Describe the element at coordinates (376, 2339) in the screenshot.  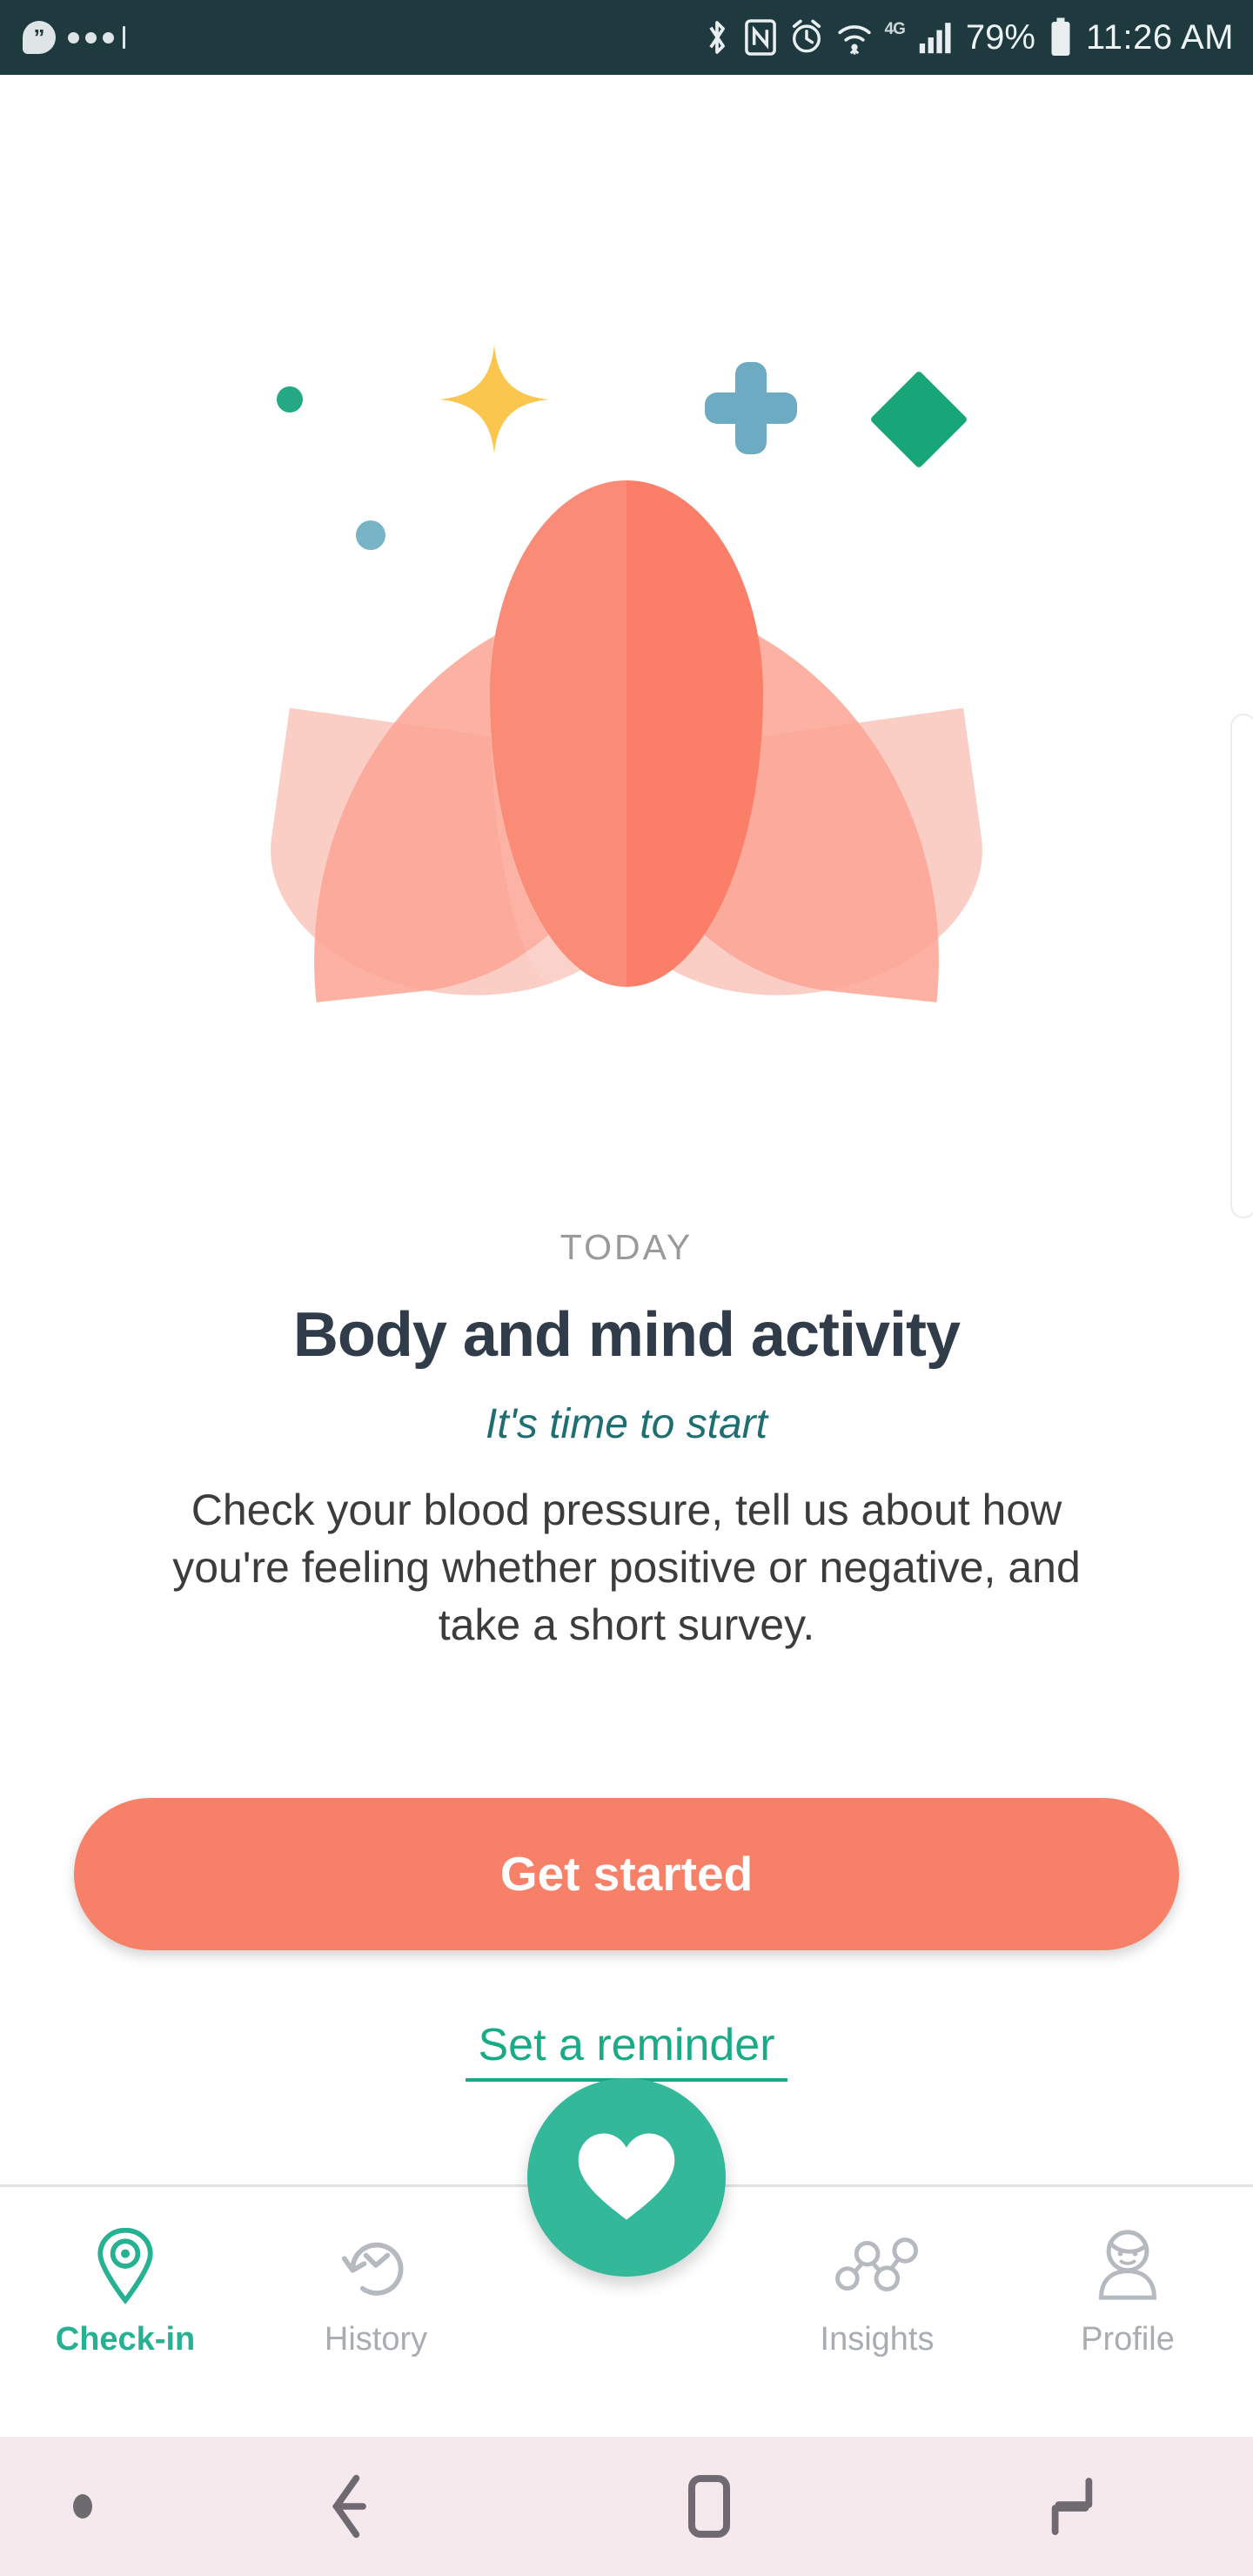
I see `nav-label-history: History` at that location.